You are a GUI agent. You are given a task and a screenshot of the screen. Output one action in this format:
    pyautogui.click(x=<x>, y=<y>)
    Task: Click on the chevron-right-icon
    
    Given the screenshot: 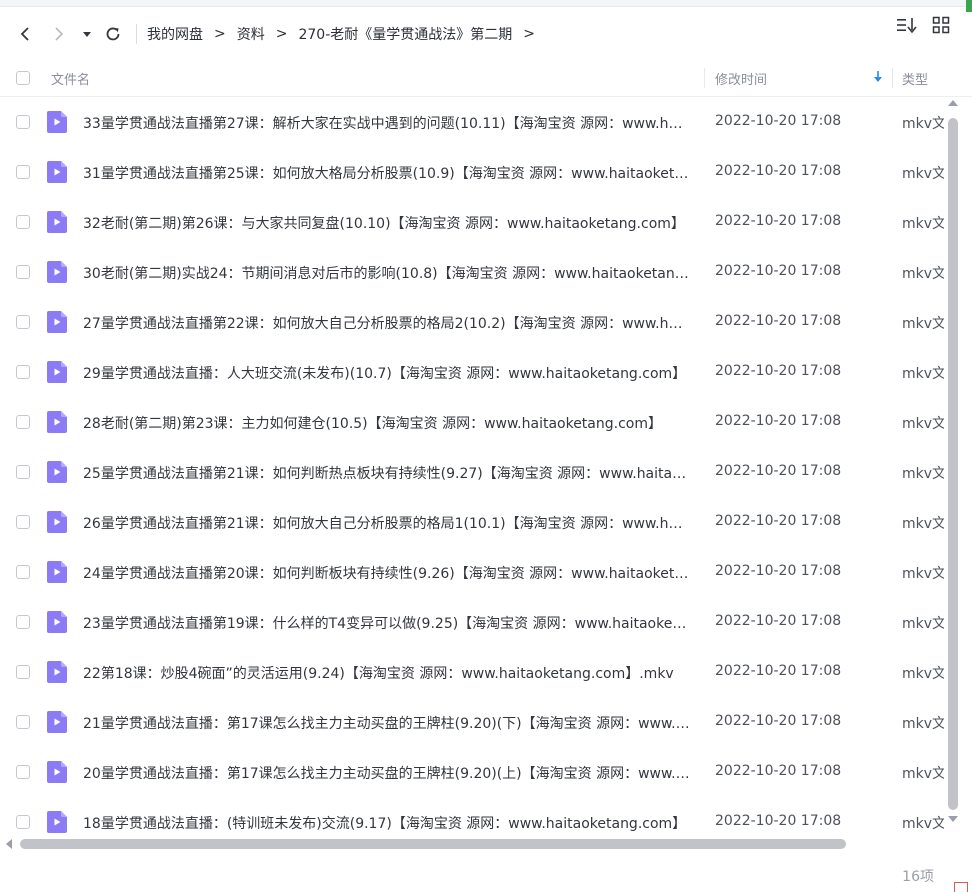 What is the action you would take?
    pyautogui.click(x=59, y=34)
    